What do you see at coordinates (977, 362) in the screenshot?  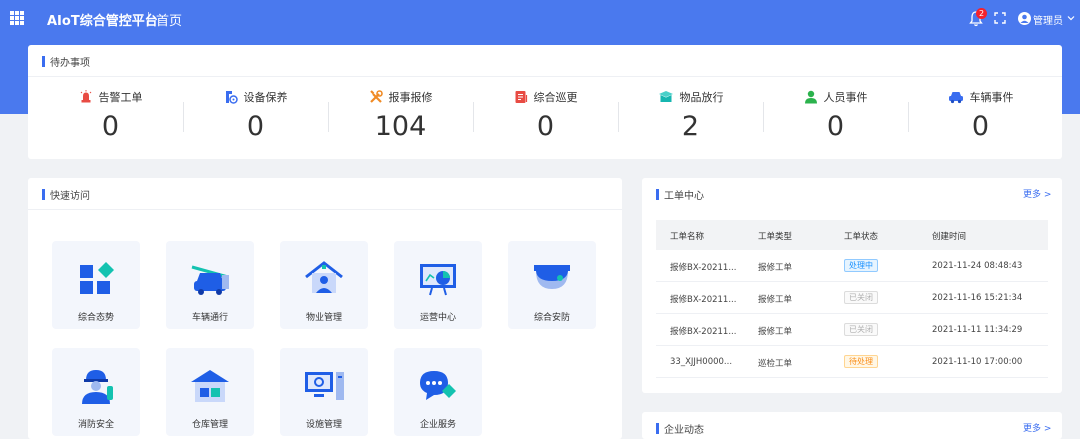 I see `order-time: 2021-11-10 17:00:00` at bounding box center [977, 362].